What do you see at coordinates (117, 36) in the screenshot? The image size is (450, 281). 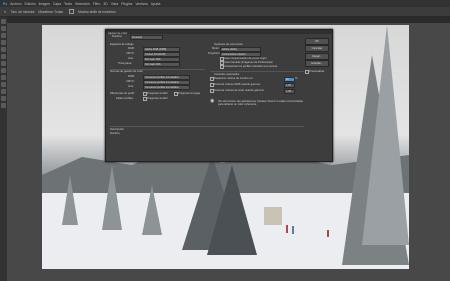 I see `nombre-label: Nombre:` at bounding box center [117, 36].